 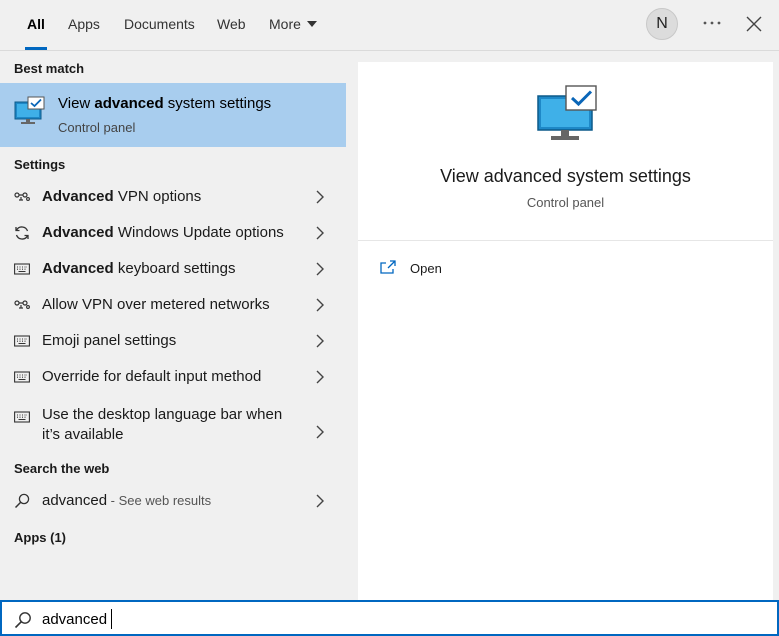 What do you see at coordinates (662, 24) in the screenshot?
I see `avatar: N` at bounding box center [662, 24].